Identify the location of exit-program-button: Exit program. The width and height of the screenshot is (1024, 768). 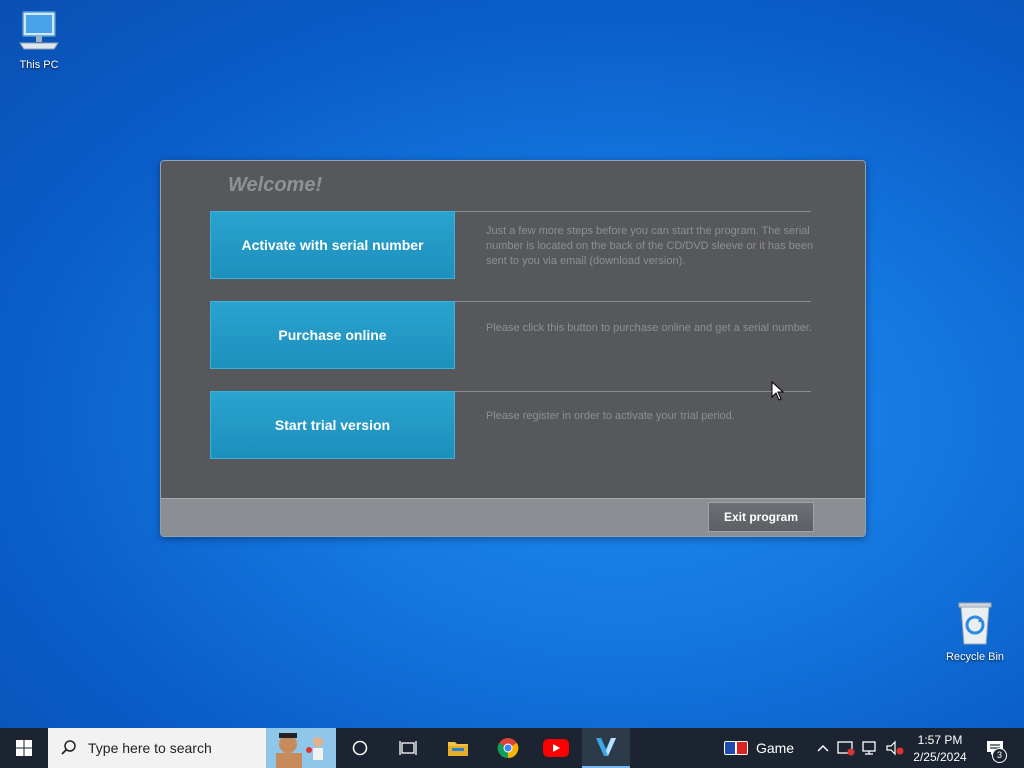
(761, 517).